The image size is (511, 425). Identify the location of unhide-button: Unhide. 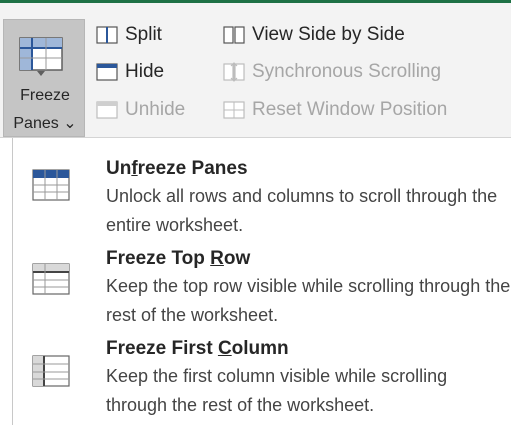
(140, 110).